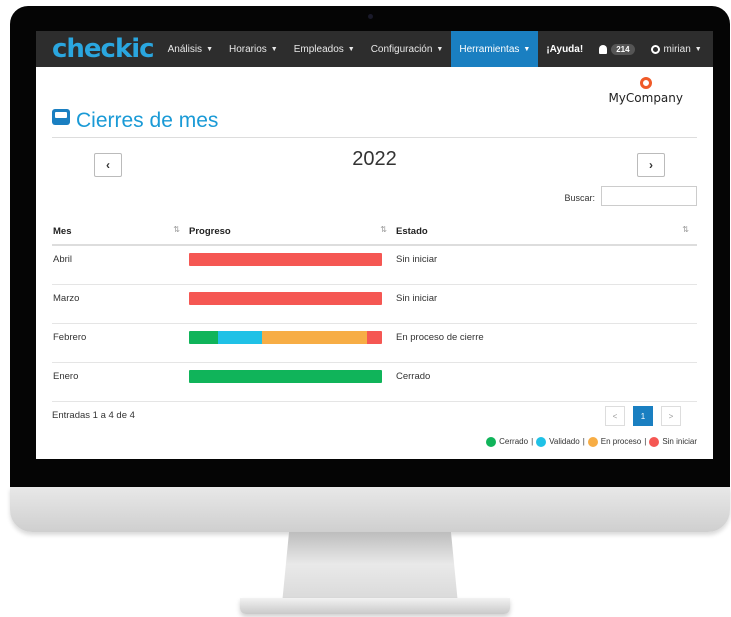 This screenshot has height=617, width=731. I want to click on table-row: Abril Sin iniciar, so click(374, 265).